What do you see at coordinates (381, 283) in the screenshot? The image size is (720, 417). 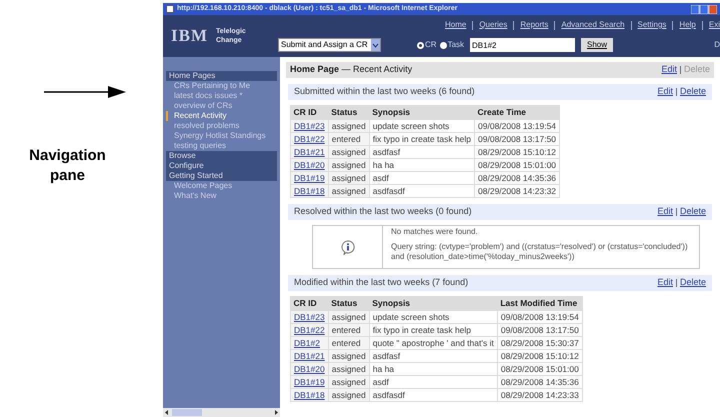 I see `section-title: Modified within the last two weeks (7 found)` at bounding box center [381, 283].